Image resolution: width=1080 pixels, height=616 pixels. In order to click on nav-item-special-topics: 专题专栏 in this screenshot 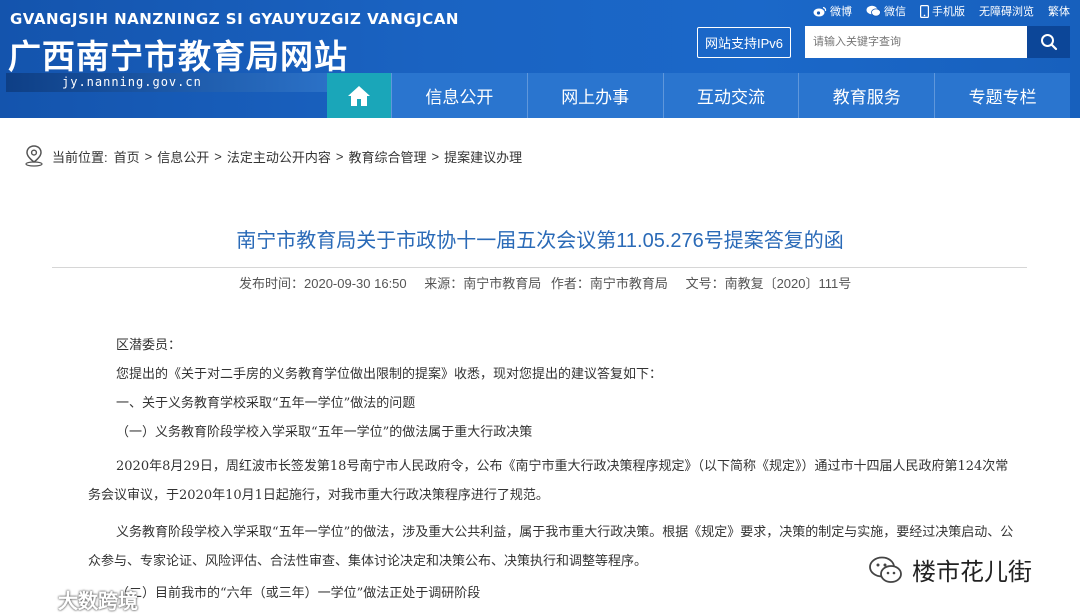, I will do `click(1002, 95)`.